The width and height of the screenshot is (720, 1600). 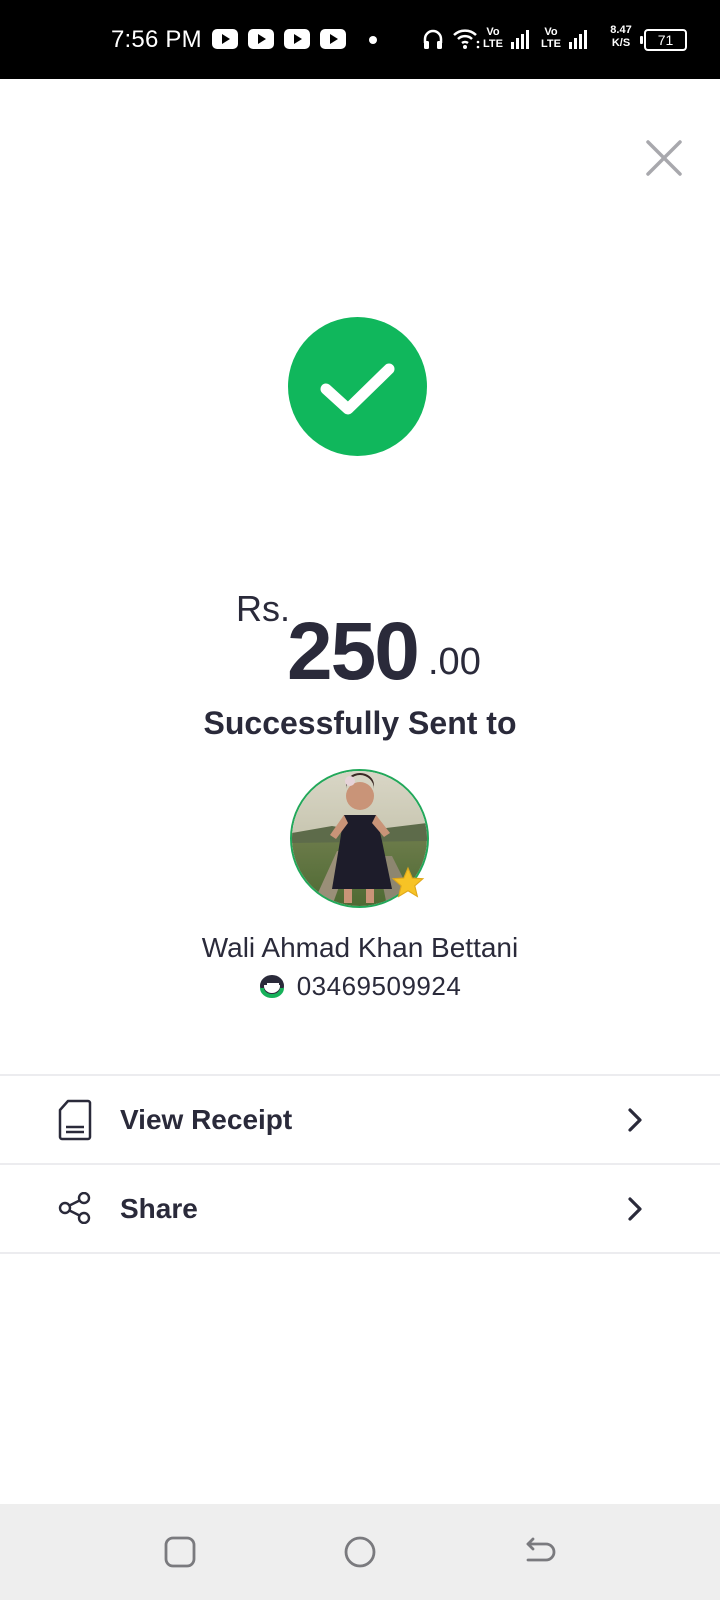 What do you see at coordinates (360, 1253) in the screenshot?
I see `divider` at bounding box center [360, 1253].